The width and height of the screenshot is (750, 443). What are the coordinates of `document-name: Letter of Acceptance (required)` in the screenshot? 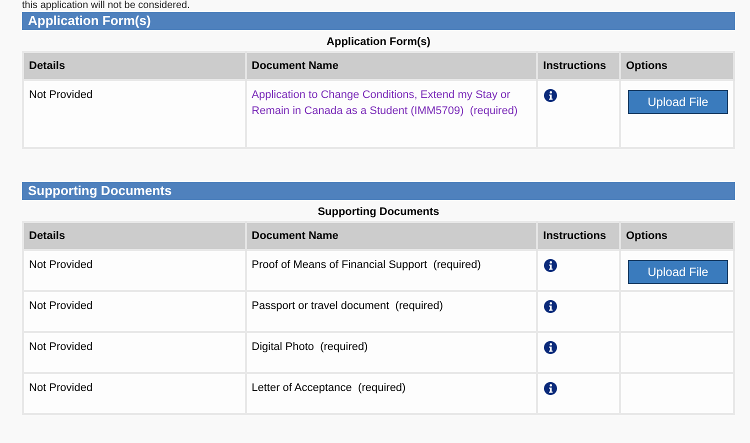 It's located at (329, 388).